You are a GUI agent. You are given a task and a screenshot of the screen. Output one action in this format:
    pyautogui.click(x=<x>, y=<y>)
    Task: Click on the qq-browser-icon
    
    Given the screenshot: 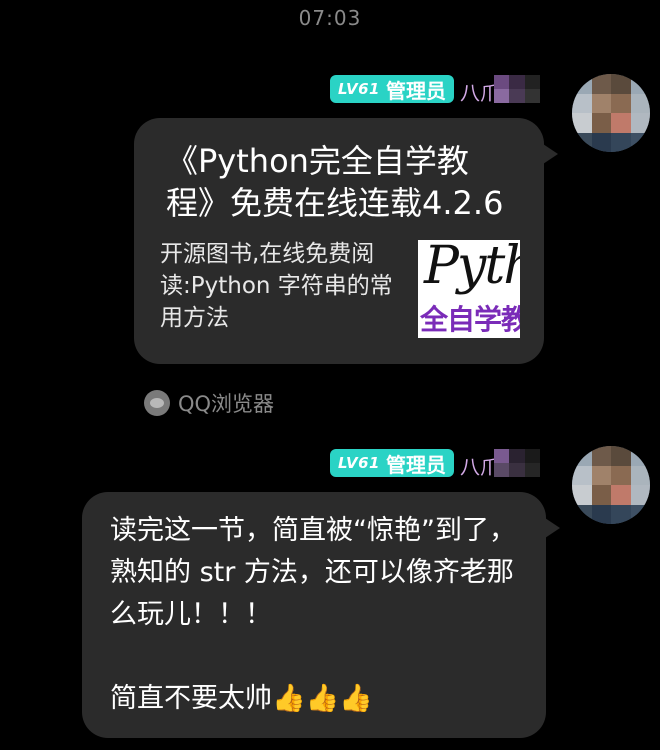 What is the action you would take?
    pyautogui.click(x=157, y=403)
    